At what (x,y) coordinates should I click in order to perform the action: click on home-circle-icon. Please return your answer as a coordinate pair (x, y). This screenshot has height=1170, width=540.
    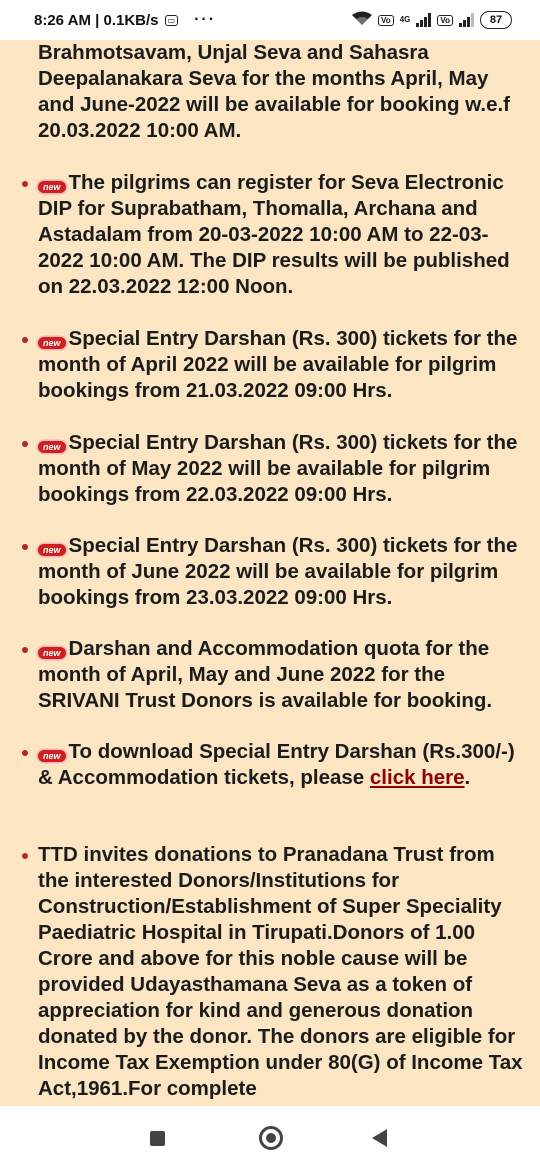
    Looking at the image, I should click on (271, 1138).